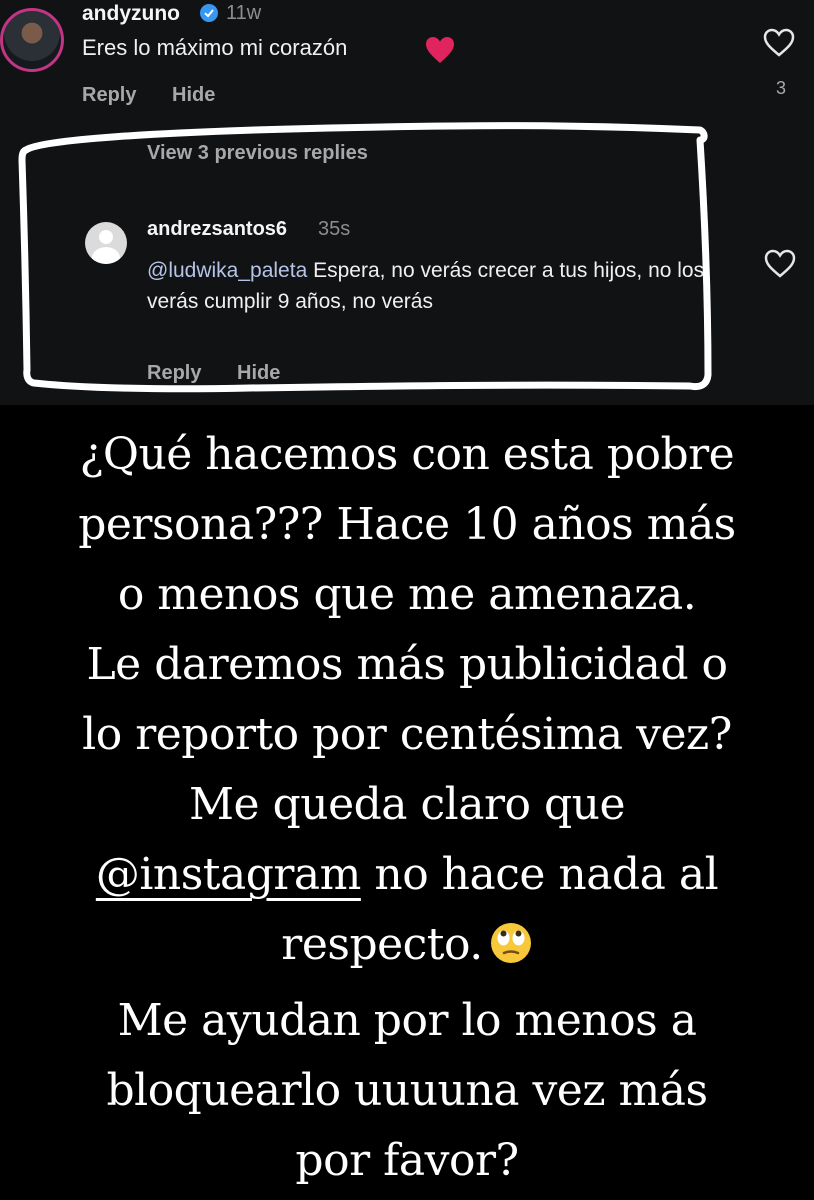 This screenshot has height=1200, width=814. I want to click on mention-link: @ludwika_paleta, so click(227, 270).